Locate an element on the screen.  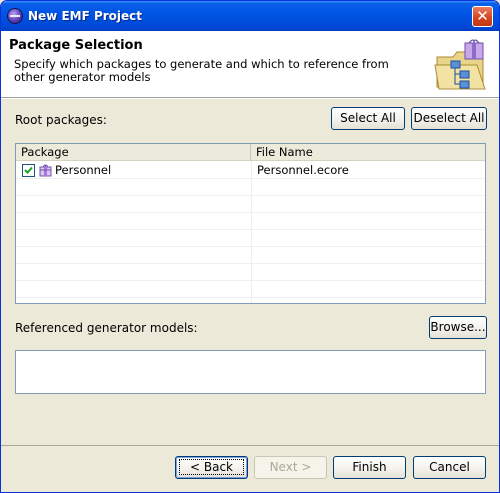
file-name: Personnel.ecore is located at coordinates (303, 170).